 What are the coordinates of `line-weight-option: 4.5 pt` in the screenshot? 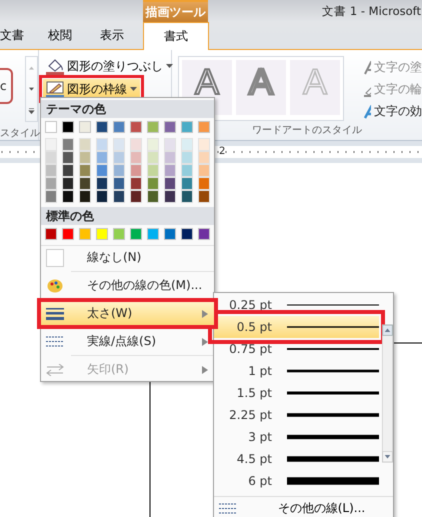 It's located at (296, 459).